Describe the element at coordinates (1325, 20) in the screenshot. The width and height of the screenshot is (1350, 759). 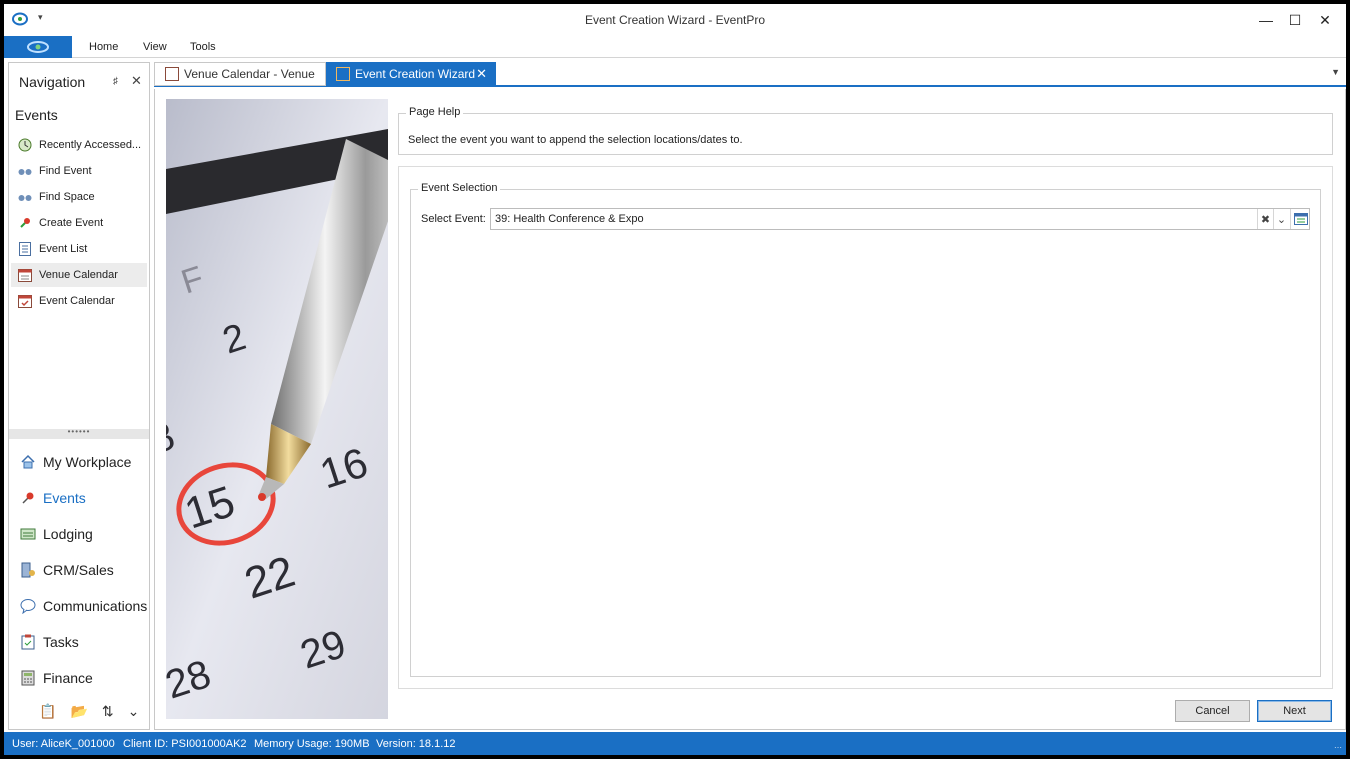
I see `close-button: ✕` at that location.